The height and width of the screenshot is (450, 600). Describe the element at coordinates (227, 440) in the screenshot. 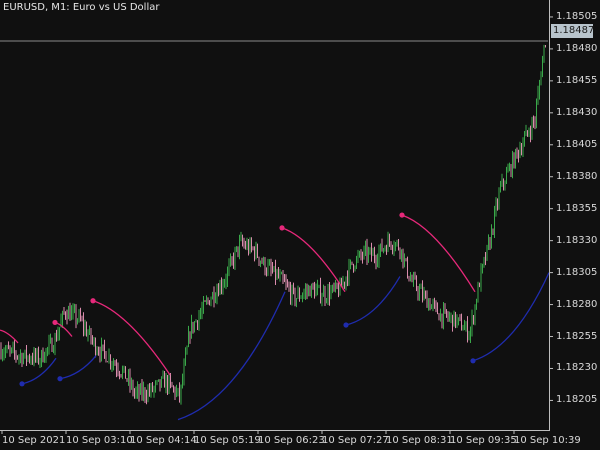

I see `time-tick-label: 10 Sep 05:19` at that location.